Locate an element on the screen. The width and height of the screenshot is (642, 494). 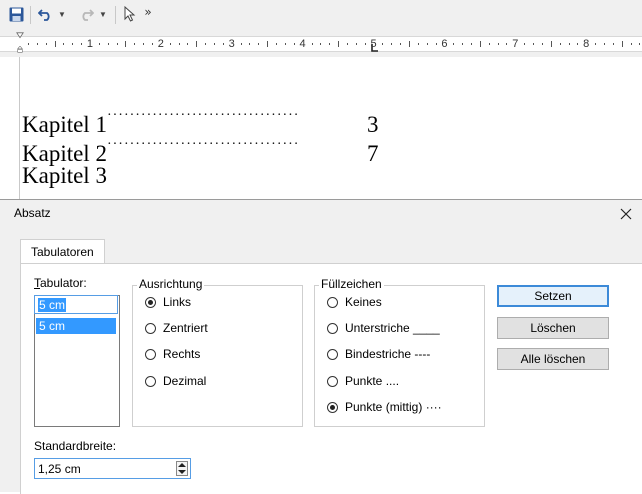
tabulator-label-text: abulator: is located at coordinates (63, 283).